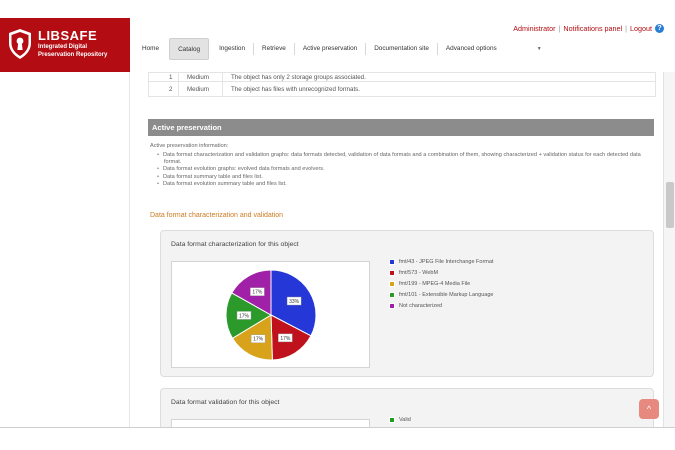  Describe the element at coordinates (401, 127) in the screenshot. I see `active-preservation-header: Active preservation` at that location.